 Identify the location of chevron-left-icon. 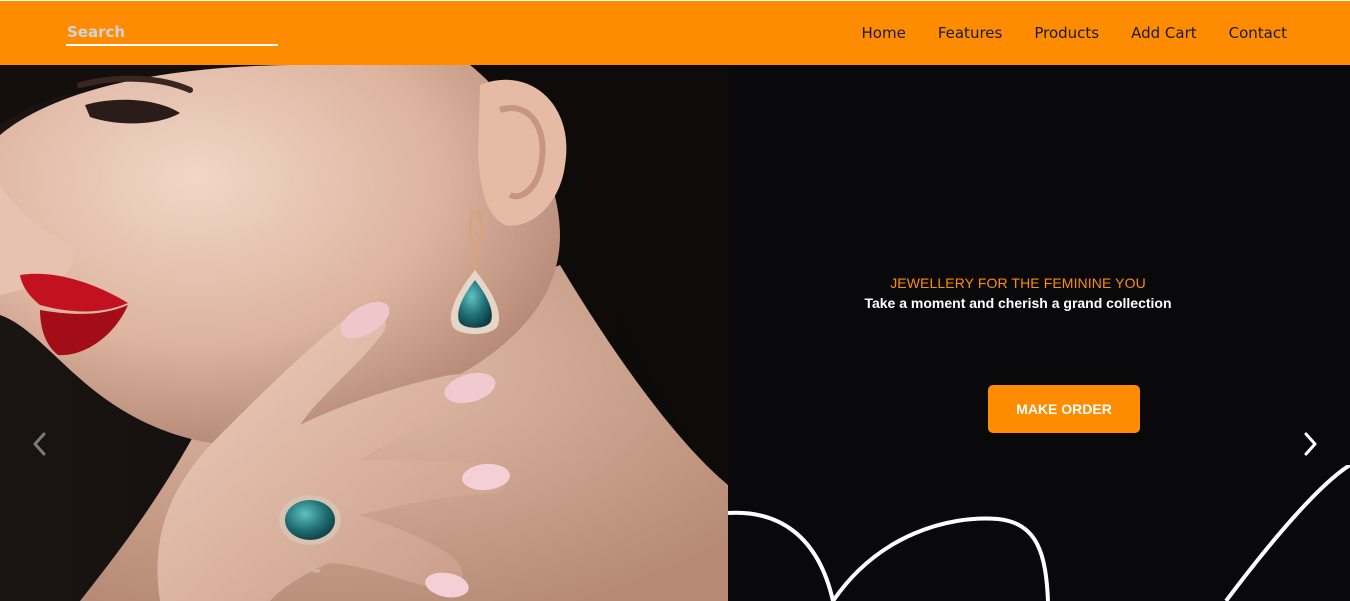
(39, 444).